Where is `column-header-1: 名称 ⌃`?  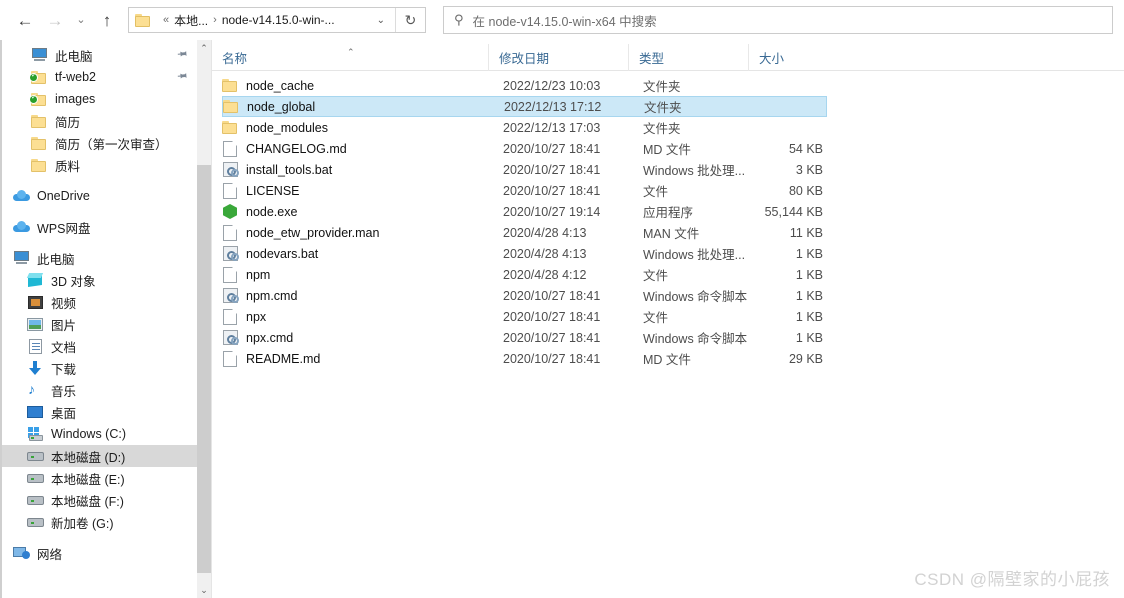 column-header-1: 名称 ⌃ is located at coordinates (350, 57).